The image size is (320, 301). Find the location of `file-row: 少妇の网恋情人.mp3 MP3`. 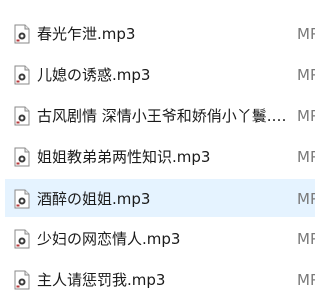

file-row: 少妇の网恋情人.mp3 MP3 is located at coordinates (160, 239).